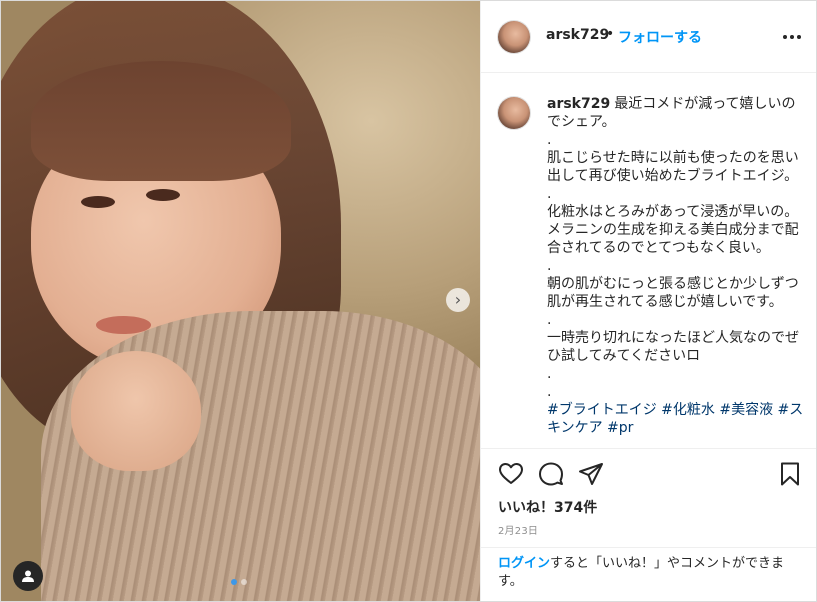 This screenshot has height=602, width=817. I want to click on share-icon, so click(591, 474).